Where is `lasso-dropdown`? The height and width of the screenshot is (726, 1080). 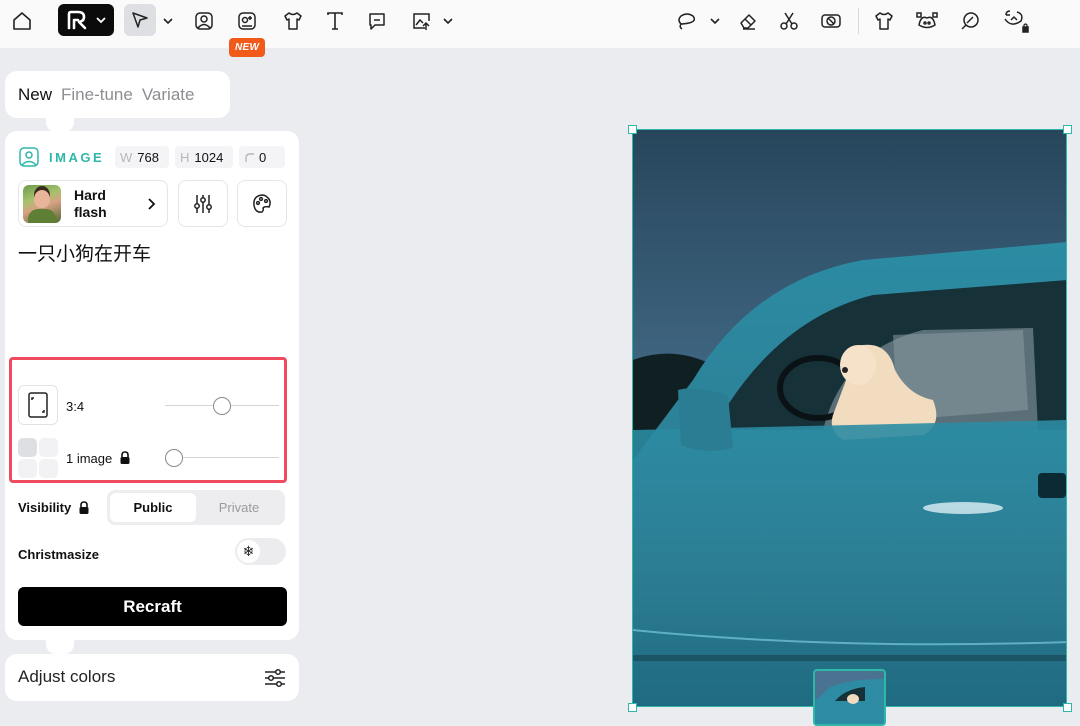 lasso-dropdown is located at coordinates (715, 21).